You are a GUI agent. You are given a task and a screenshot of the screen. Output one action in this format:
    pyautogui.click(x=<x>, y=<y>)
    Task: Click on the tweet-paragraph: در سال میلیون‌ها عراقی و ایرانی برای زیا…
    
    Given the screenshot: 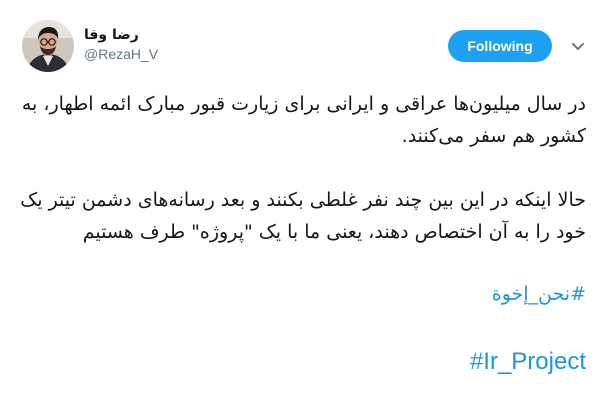 What is the action you would take?
    pyautogui.click(x=303, y=120)
    